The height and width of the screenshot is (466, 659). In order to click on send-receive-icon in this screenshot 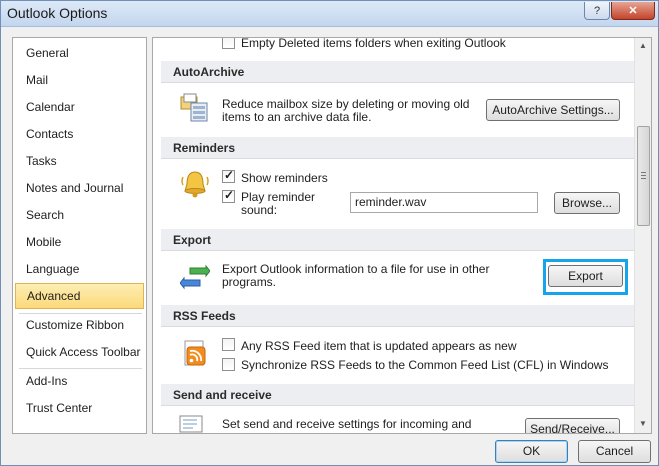, I will do `click(191, 424)`.